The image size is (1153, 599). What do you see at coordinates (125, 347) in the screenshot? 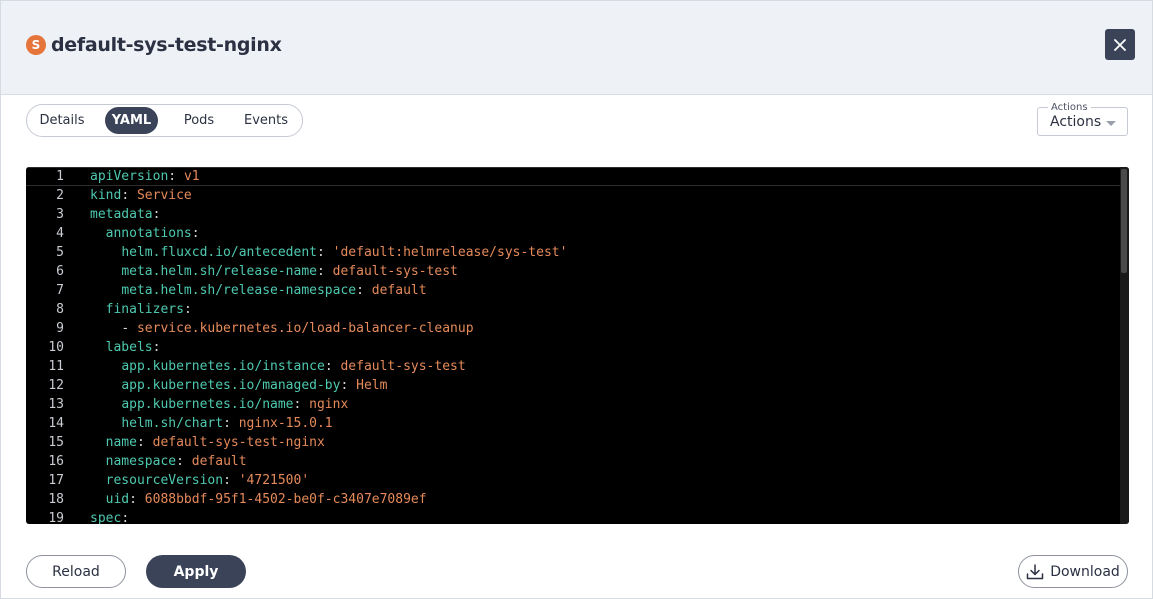
I see `line-code: labels:` at bounding box center [125, 347].